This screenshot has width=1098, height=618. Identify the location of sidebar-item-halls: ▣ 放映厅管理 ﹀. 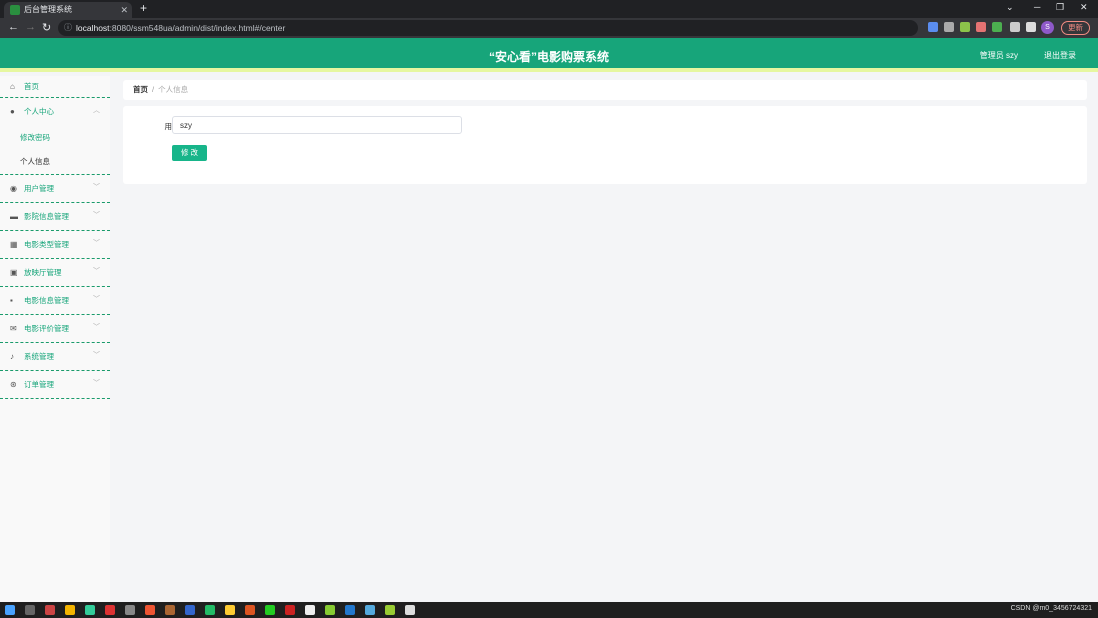
(55, 273).